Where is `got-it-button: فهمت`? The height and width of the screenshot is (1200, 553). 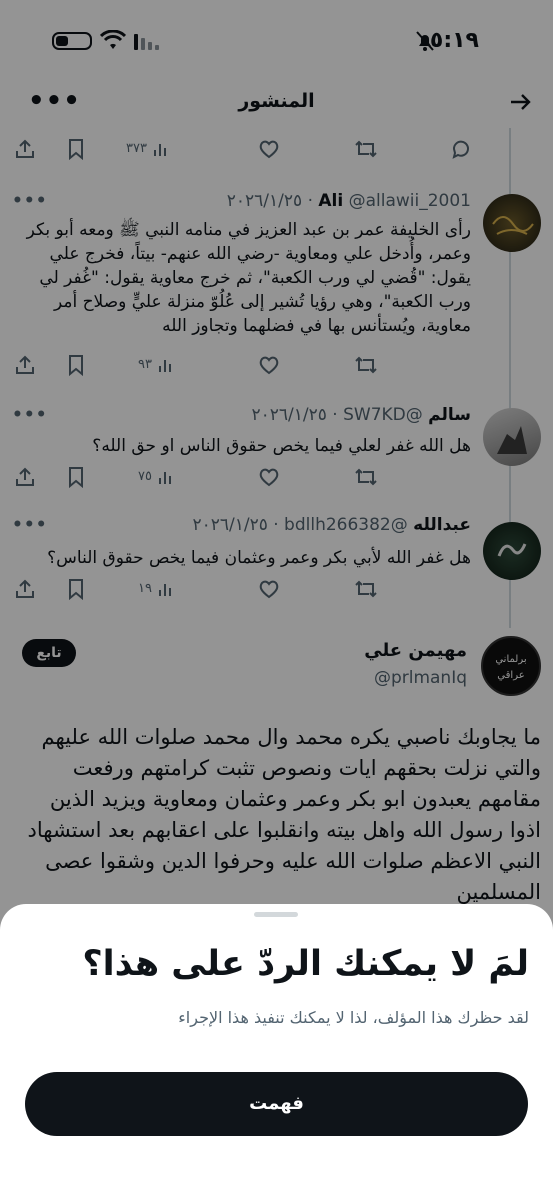
got-it-button: فهمت is located at coordinates (276, 1104).